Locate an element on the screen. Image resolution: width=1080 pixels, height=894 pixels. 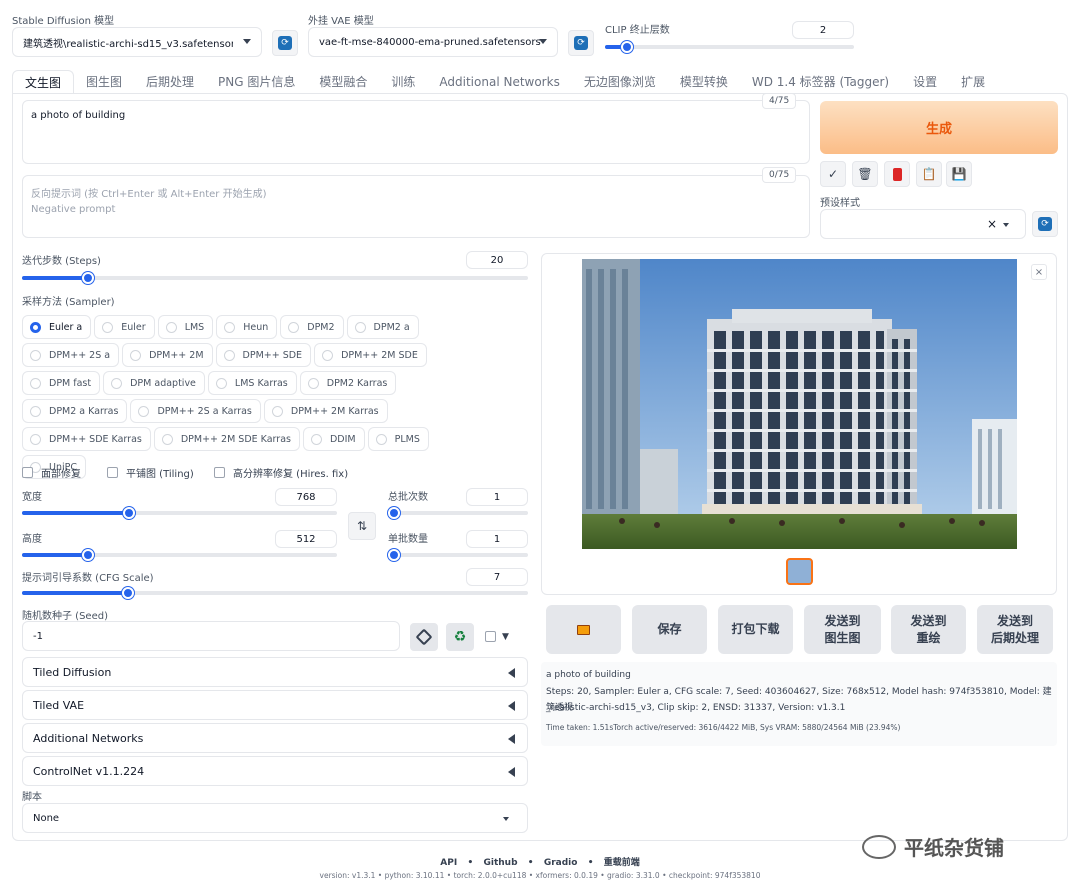
script-select: None is located at coordinates (275, 818).